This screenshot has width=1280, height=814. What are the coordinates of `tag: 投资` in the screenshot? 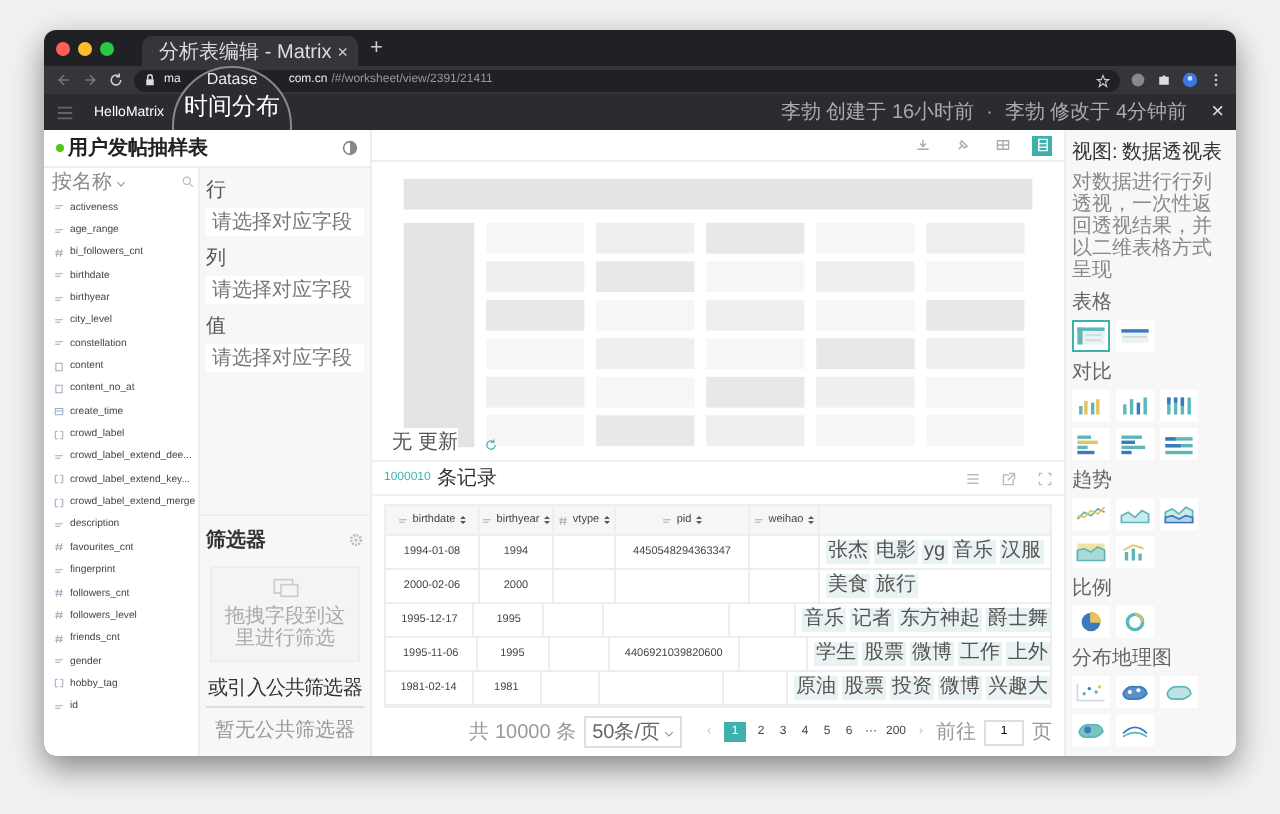 It's located at (912, 688).